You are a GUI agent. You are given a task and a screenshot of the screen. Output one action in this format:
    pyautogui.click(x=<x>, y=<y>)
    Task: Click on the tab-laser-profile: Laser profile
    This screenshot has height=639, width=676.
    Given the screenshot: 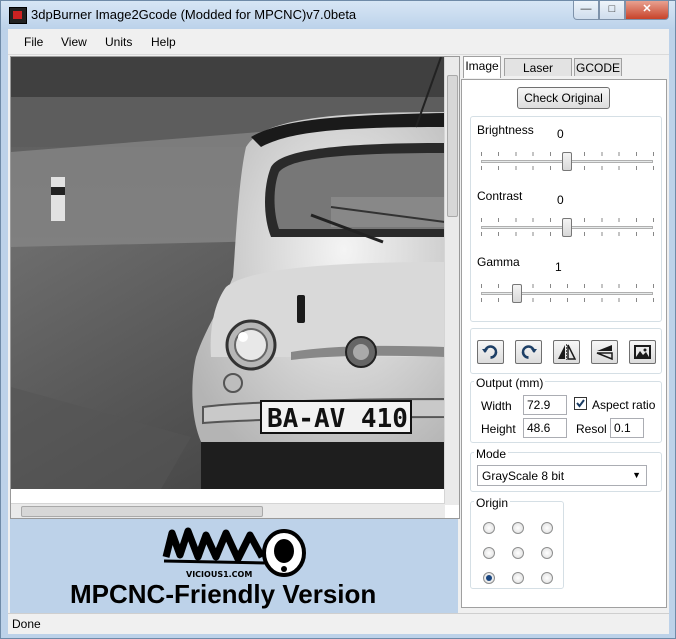 What is the action you would take?
    pyautogui.click(x=538, y=75)
    